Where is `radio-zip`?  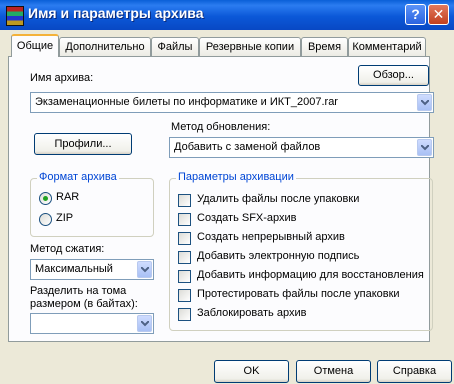
radio-zip is located at coordinates (45, 219).